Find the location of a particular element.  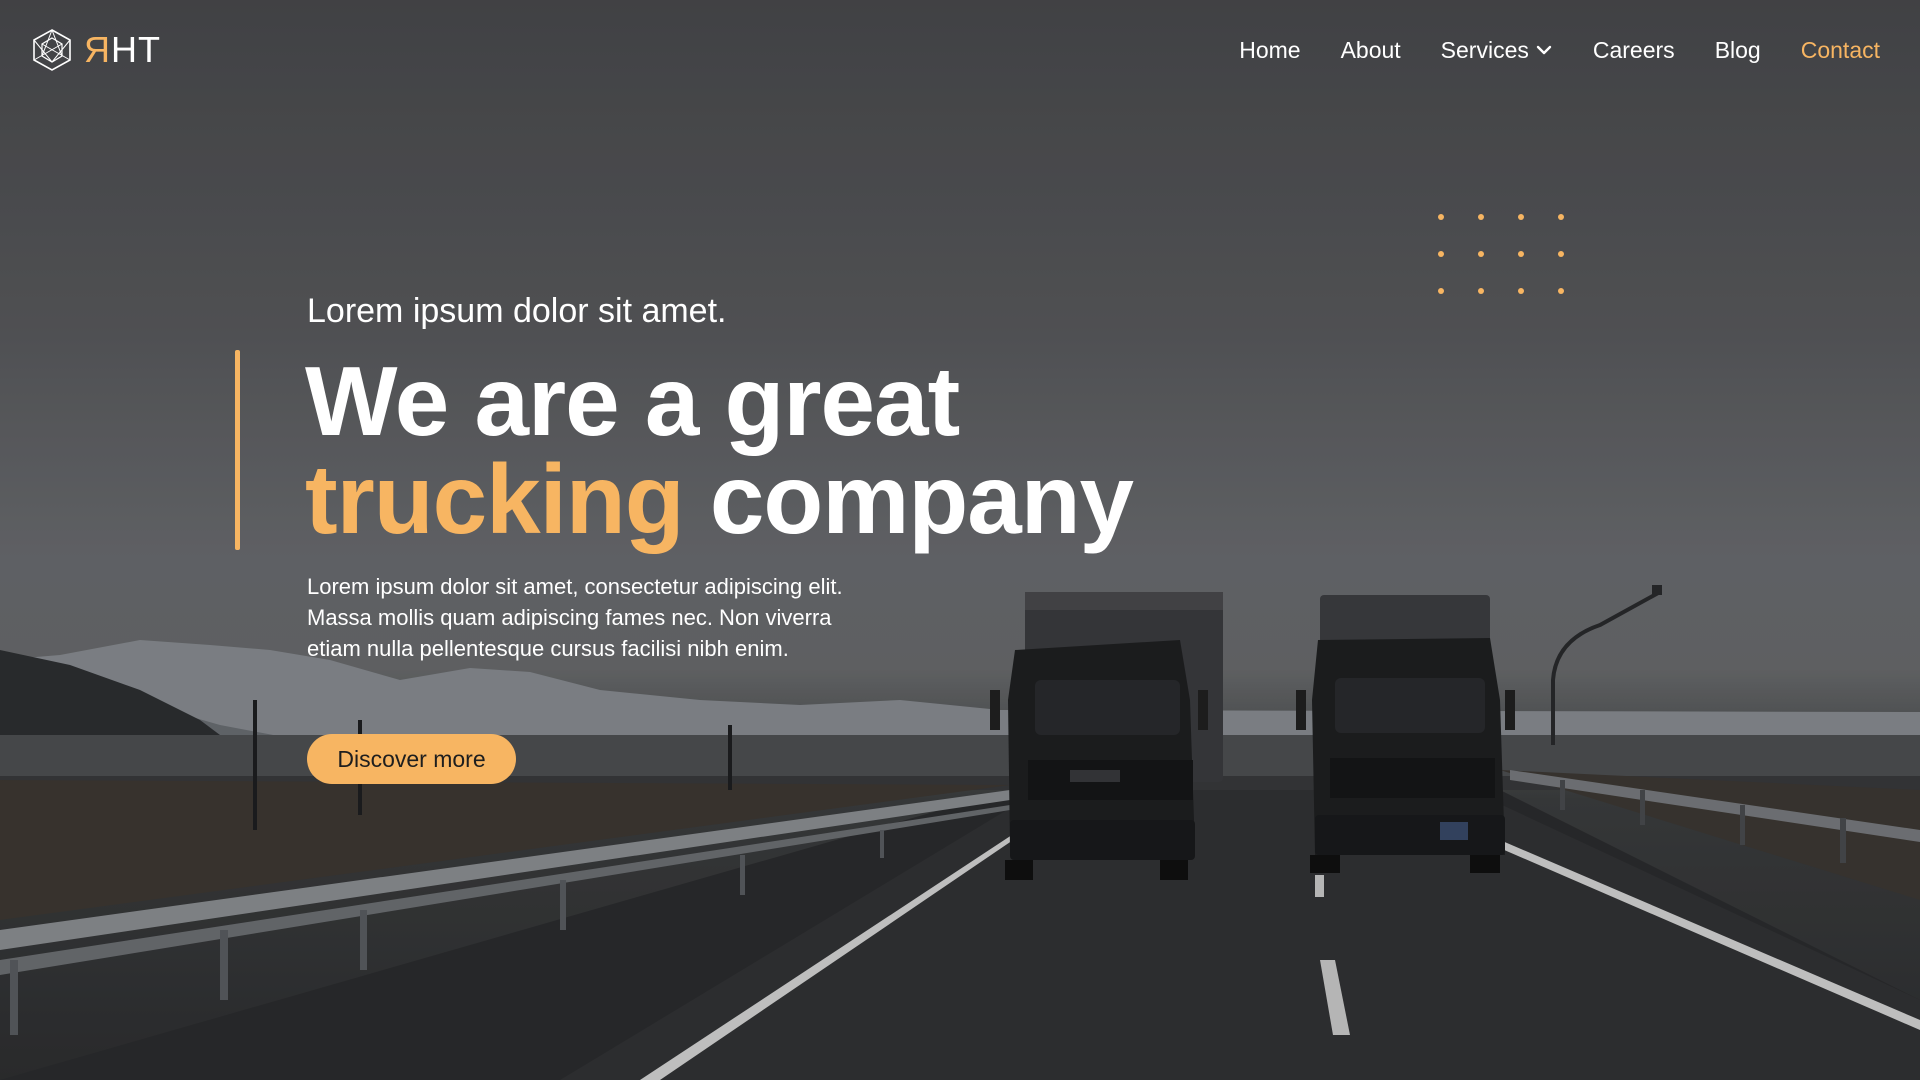

hexagon-cube-icon is located at coordinates (52, 50).